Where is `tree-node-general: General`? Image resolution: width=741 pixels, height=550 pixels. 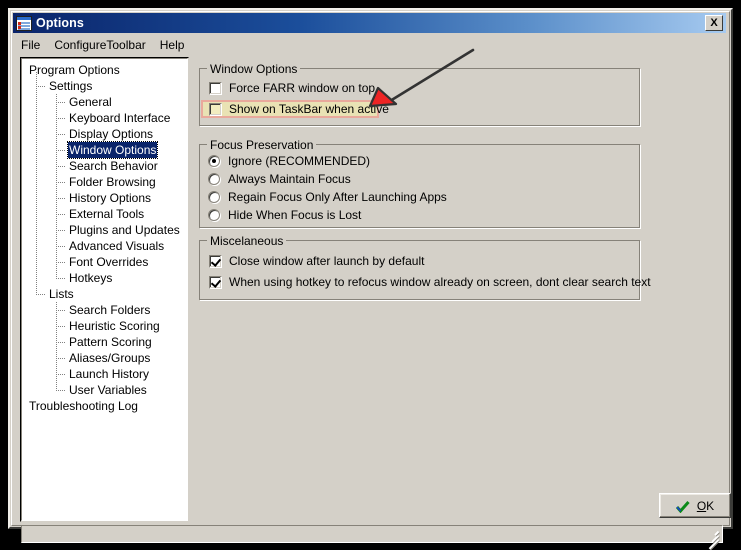 tree-node-general: General is located at coordinates (104, 102).